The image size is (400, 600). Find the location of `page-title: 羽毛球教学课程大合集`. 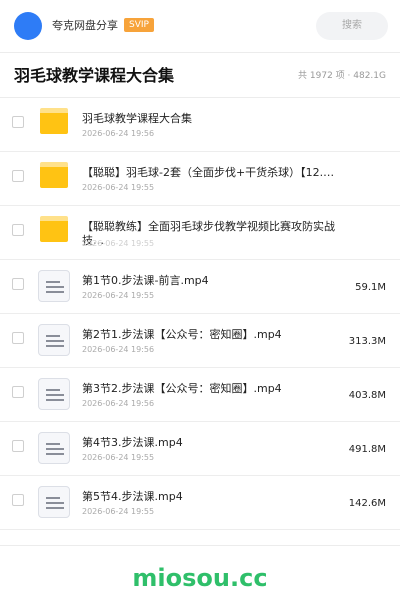

page-title: 羽毛球教学课程大合集 is located at coordinates (94, 75).